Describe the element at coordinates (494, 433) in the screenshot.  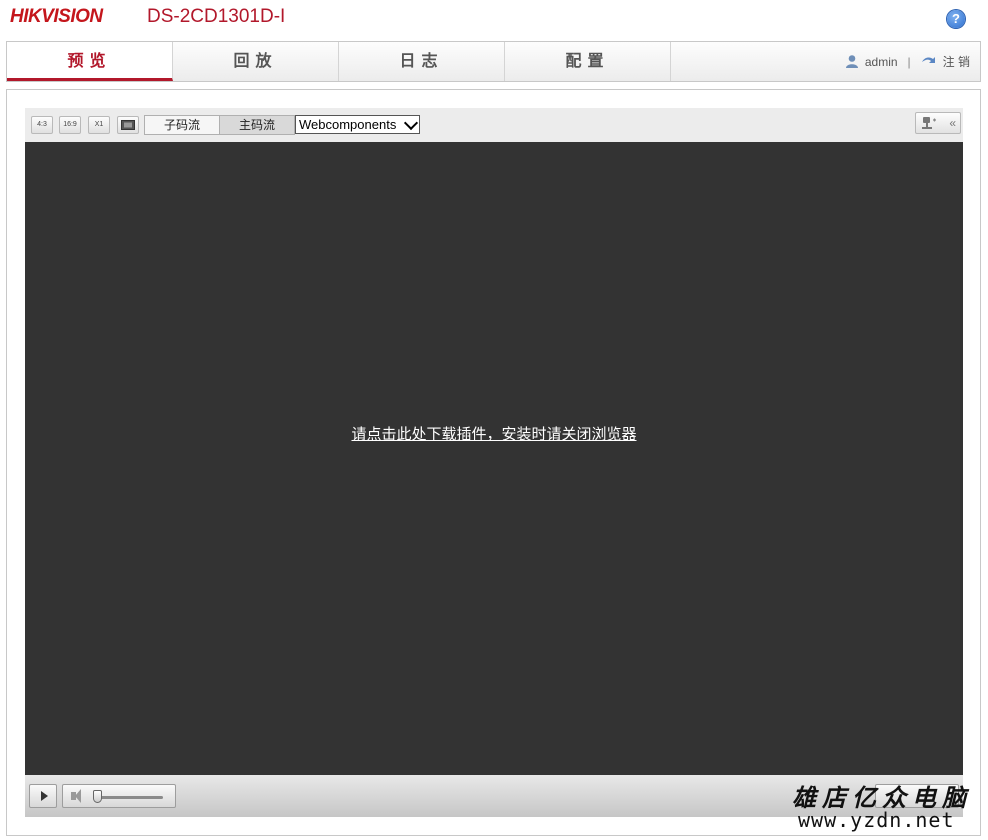
I see `download-plugin-link: 请点击此处下载插件，安装时请关闭浏览器` at that location.